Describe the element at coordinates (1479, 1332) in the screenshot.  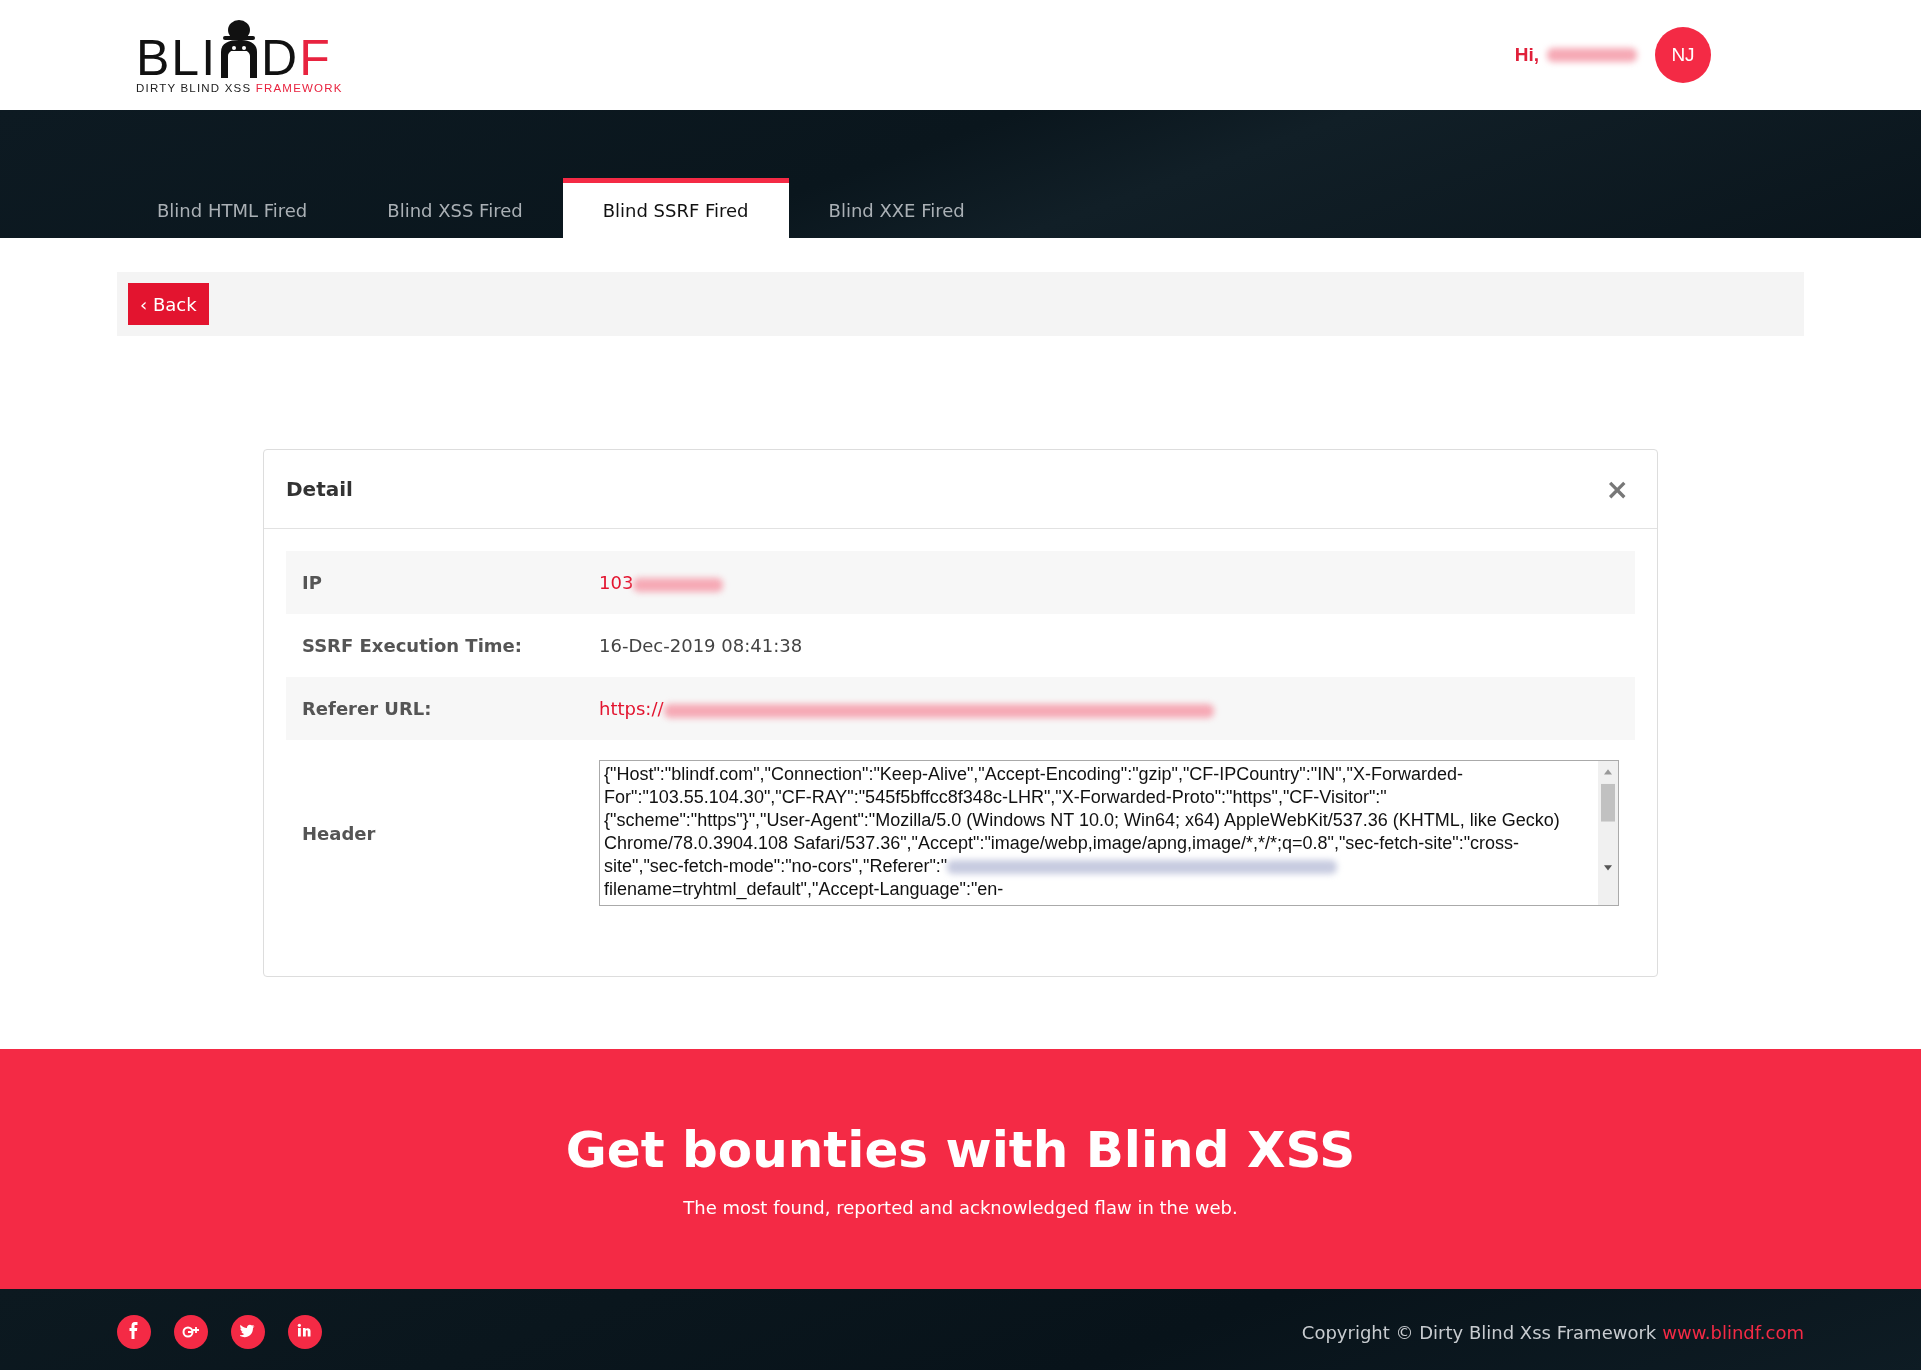
I see `copyright-text: Copyright © Dirty Blind Xss Framework` at that location.